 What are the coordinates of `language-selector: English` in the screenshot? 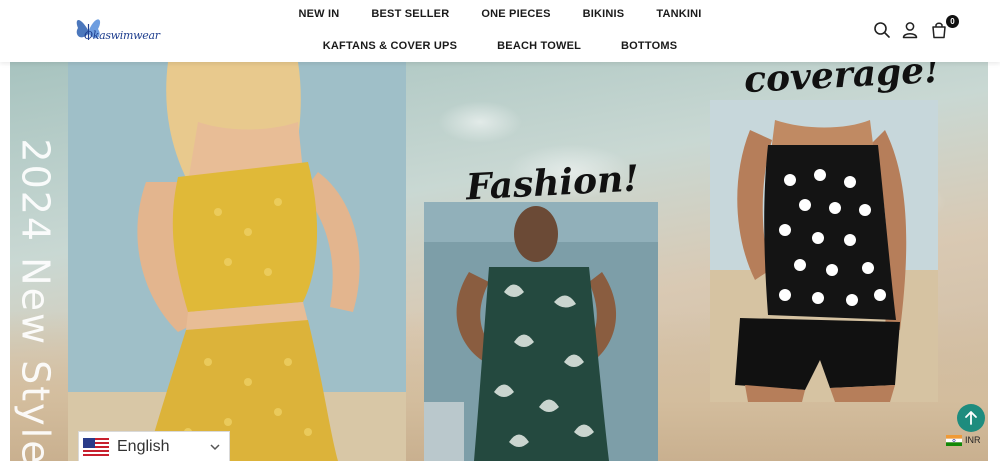 It's located at (154, 446).